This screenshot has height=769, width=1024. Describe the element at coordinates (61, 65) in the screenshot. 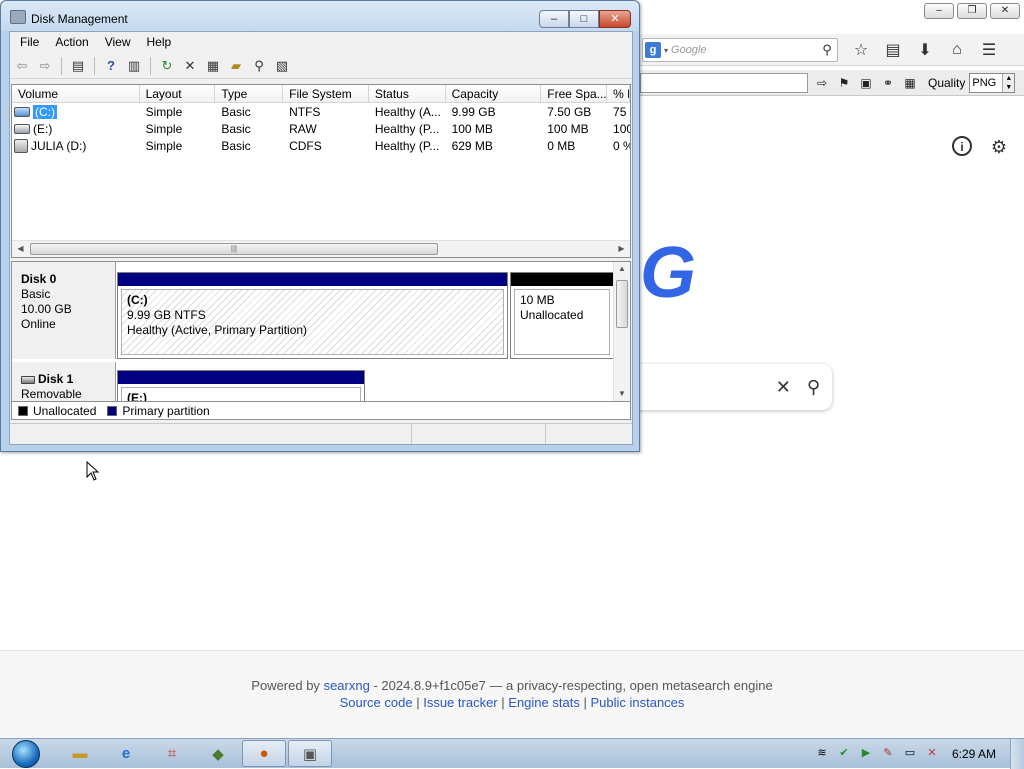

I see `toolbar-separator` at that location.